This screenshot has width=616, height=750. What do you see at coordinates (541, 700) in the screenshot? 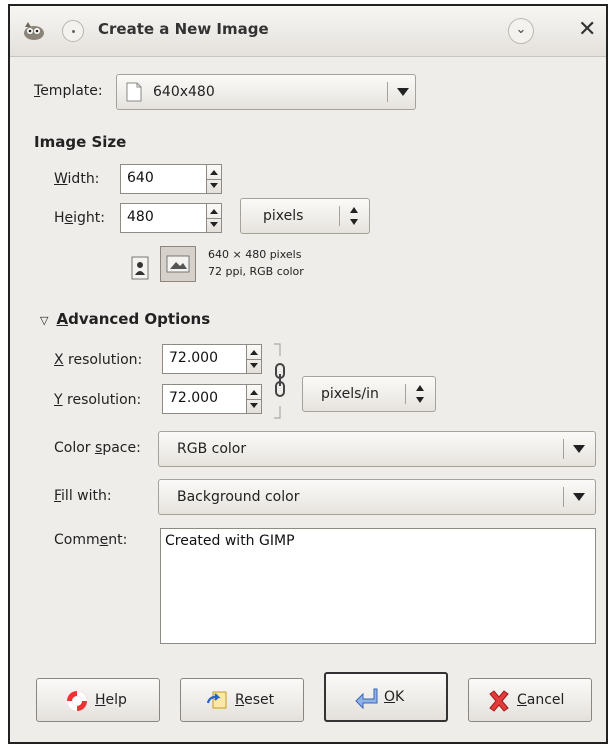
I see `cancel-label: Cancel` at bounding box center [541, 700].